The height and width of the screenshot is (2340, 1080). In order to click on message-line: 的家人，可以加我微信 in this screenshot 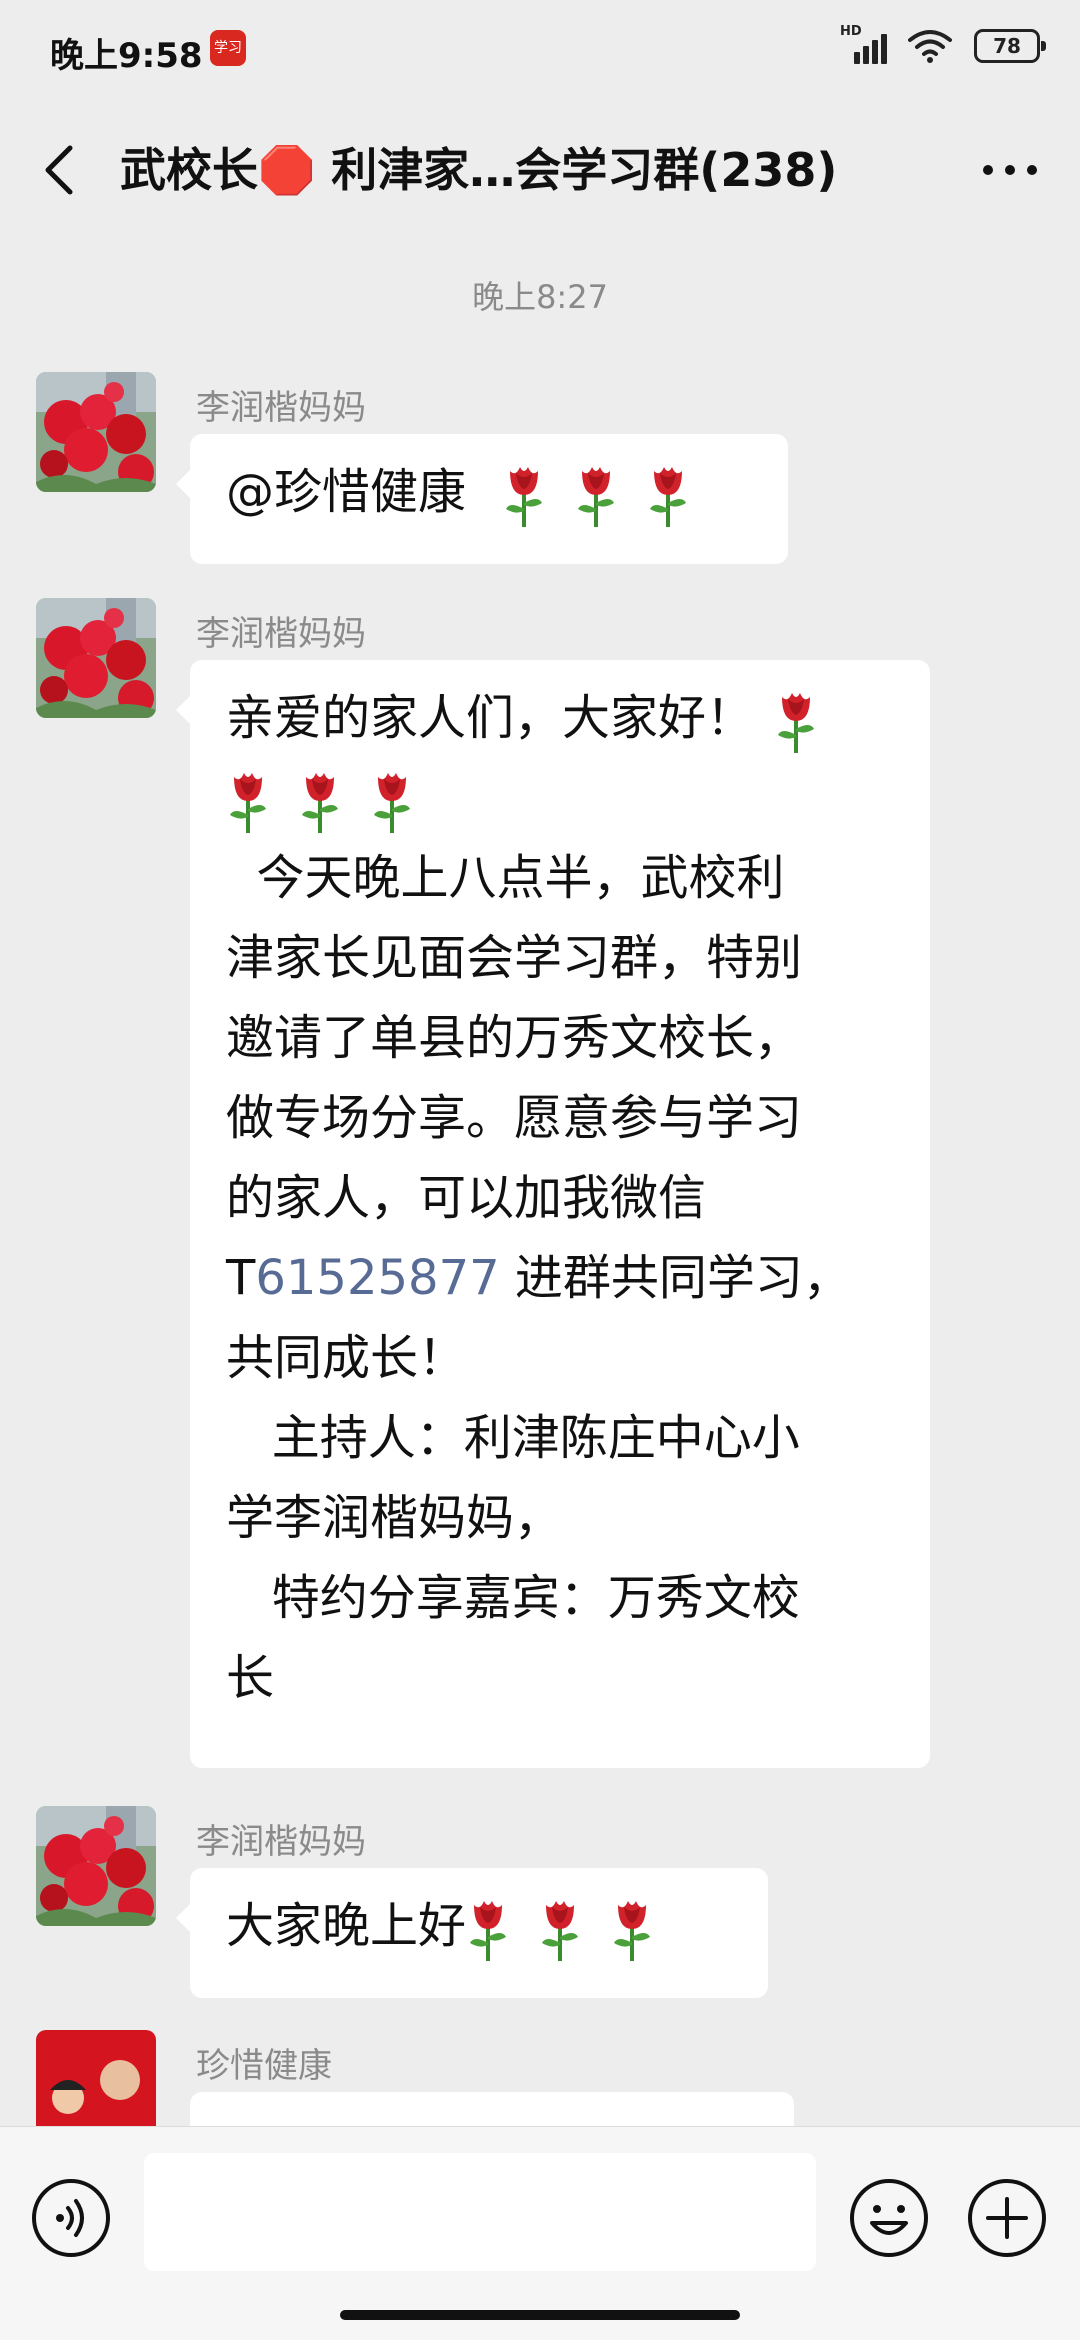, I will do `click(466, 1198)`.